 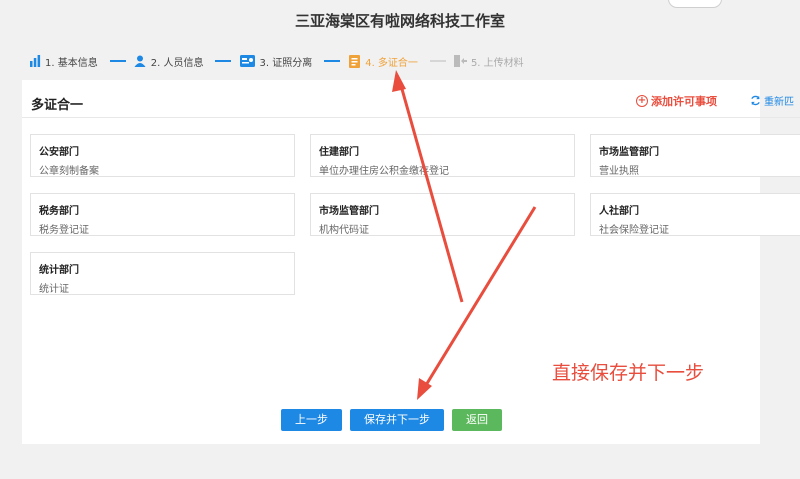 I want to click on section-divider, so click(x=411, y=117).